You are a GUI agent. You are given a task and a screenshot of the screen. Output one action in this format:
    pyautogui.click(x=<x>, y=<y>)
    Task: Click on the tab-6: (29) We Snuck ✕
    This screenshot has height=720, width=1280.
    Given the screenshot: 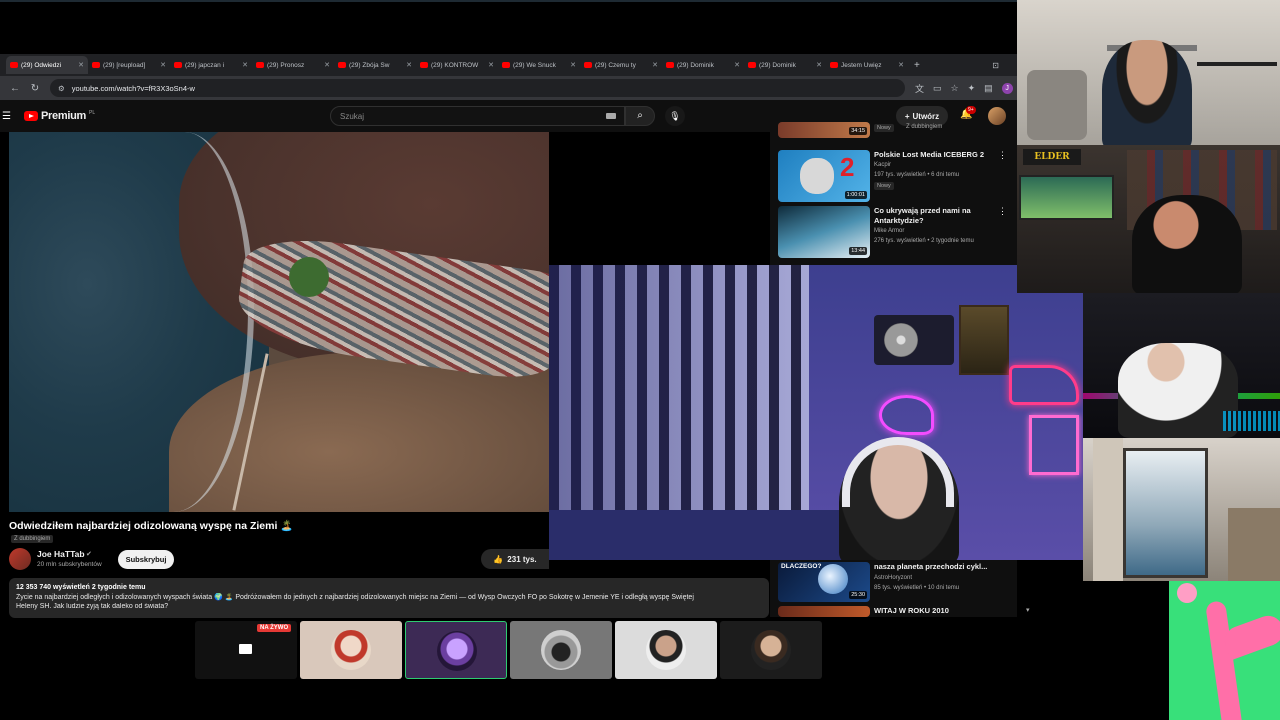 What is the action you would take?
    pyautogui.click(x=539, y=65)
    